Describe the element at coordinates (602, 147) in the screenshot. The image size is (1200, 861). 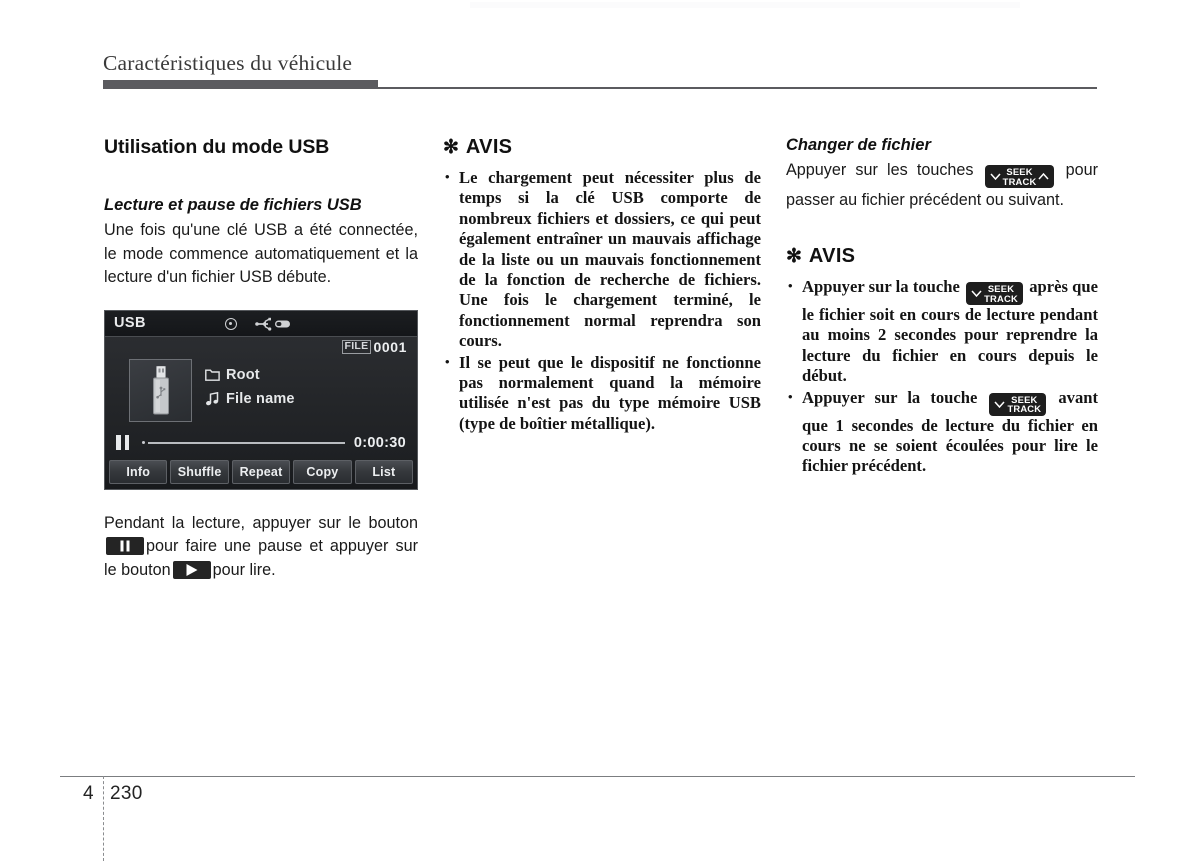
I see `avis-heading-middle: ✻ AVIS` at that location.